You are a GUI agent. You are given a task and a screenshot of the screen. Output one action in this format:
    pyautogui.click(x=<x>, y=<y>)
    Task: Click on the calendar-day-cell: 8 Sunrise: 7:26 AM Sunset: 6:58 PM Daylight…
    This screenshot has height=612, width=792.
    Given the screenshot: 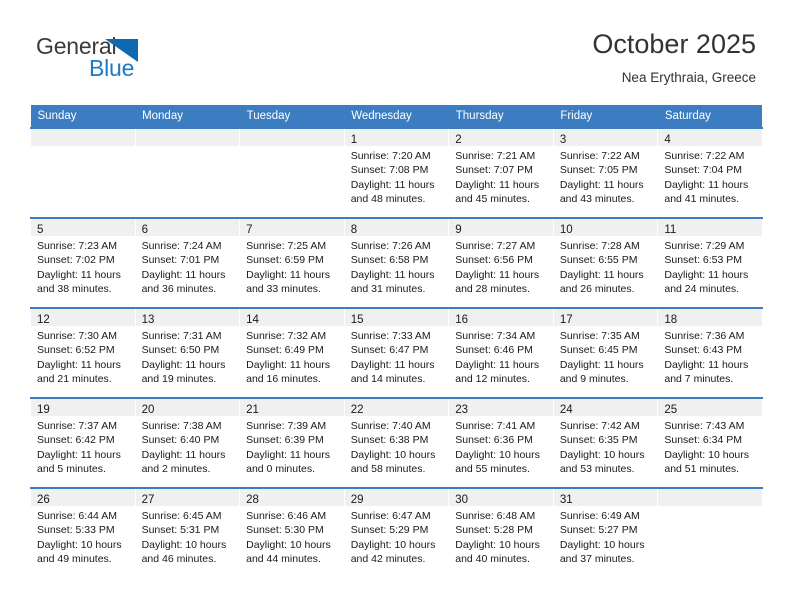 What is the action you would take?
    pyautogui.click(x=396, y=262)
    